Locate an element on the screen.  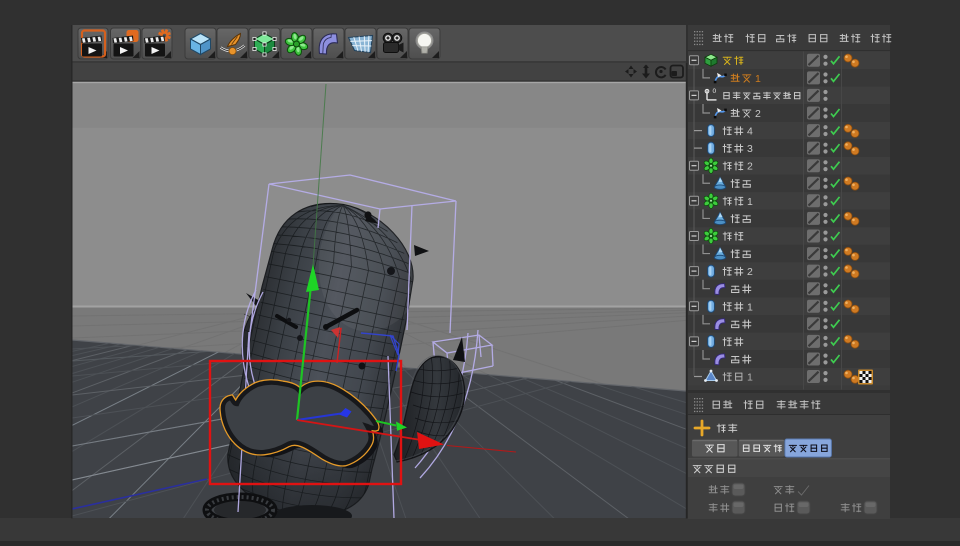
svg-text: 0 is located at coordinates (715, 91).